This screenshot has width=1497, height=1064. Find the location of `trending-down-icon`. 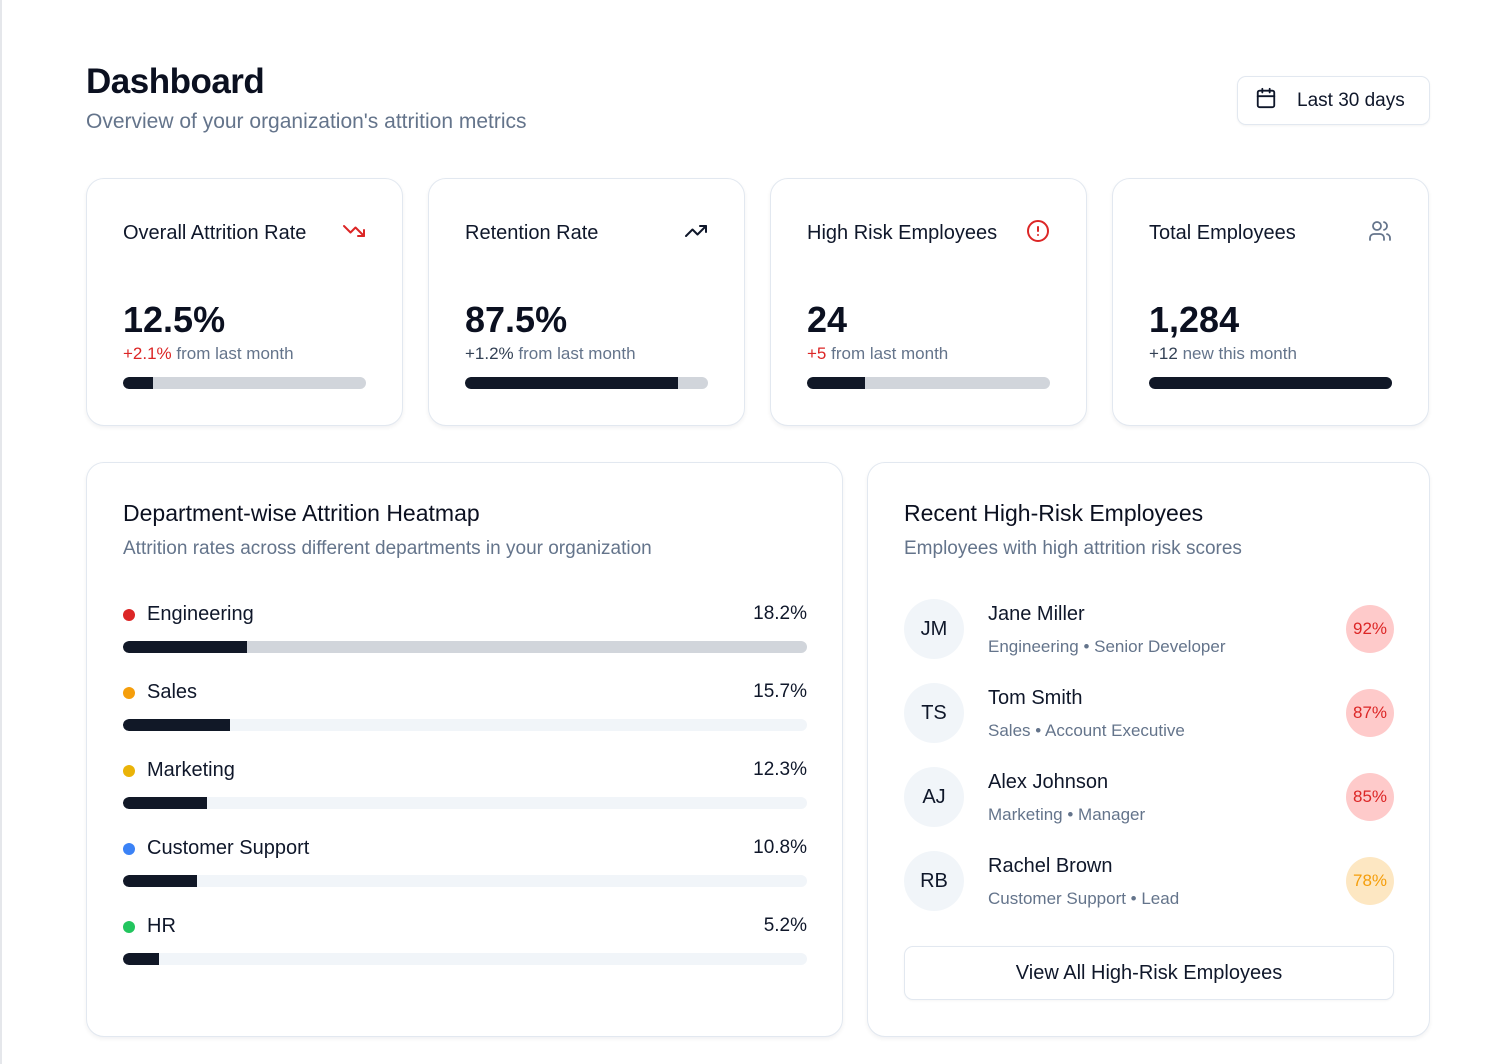

trending-down-icon is located at coordinates (354, 233).